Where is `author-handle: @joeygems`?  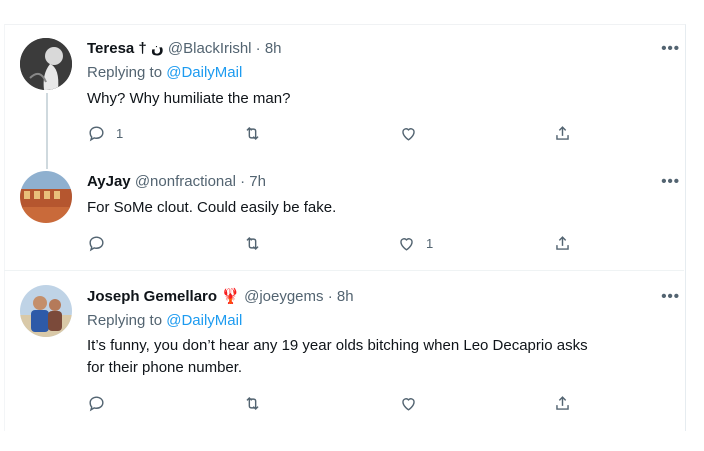
author-handle: @joeygems is located at coordinates (283, 296).